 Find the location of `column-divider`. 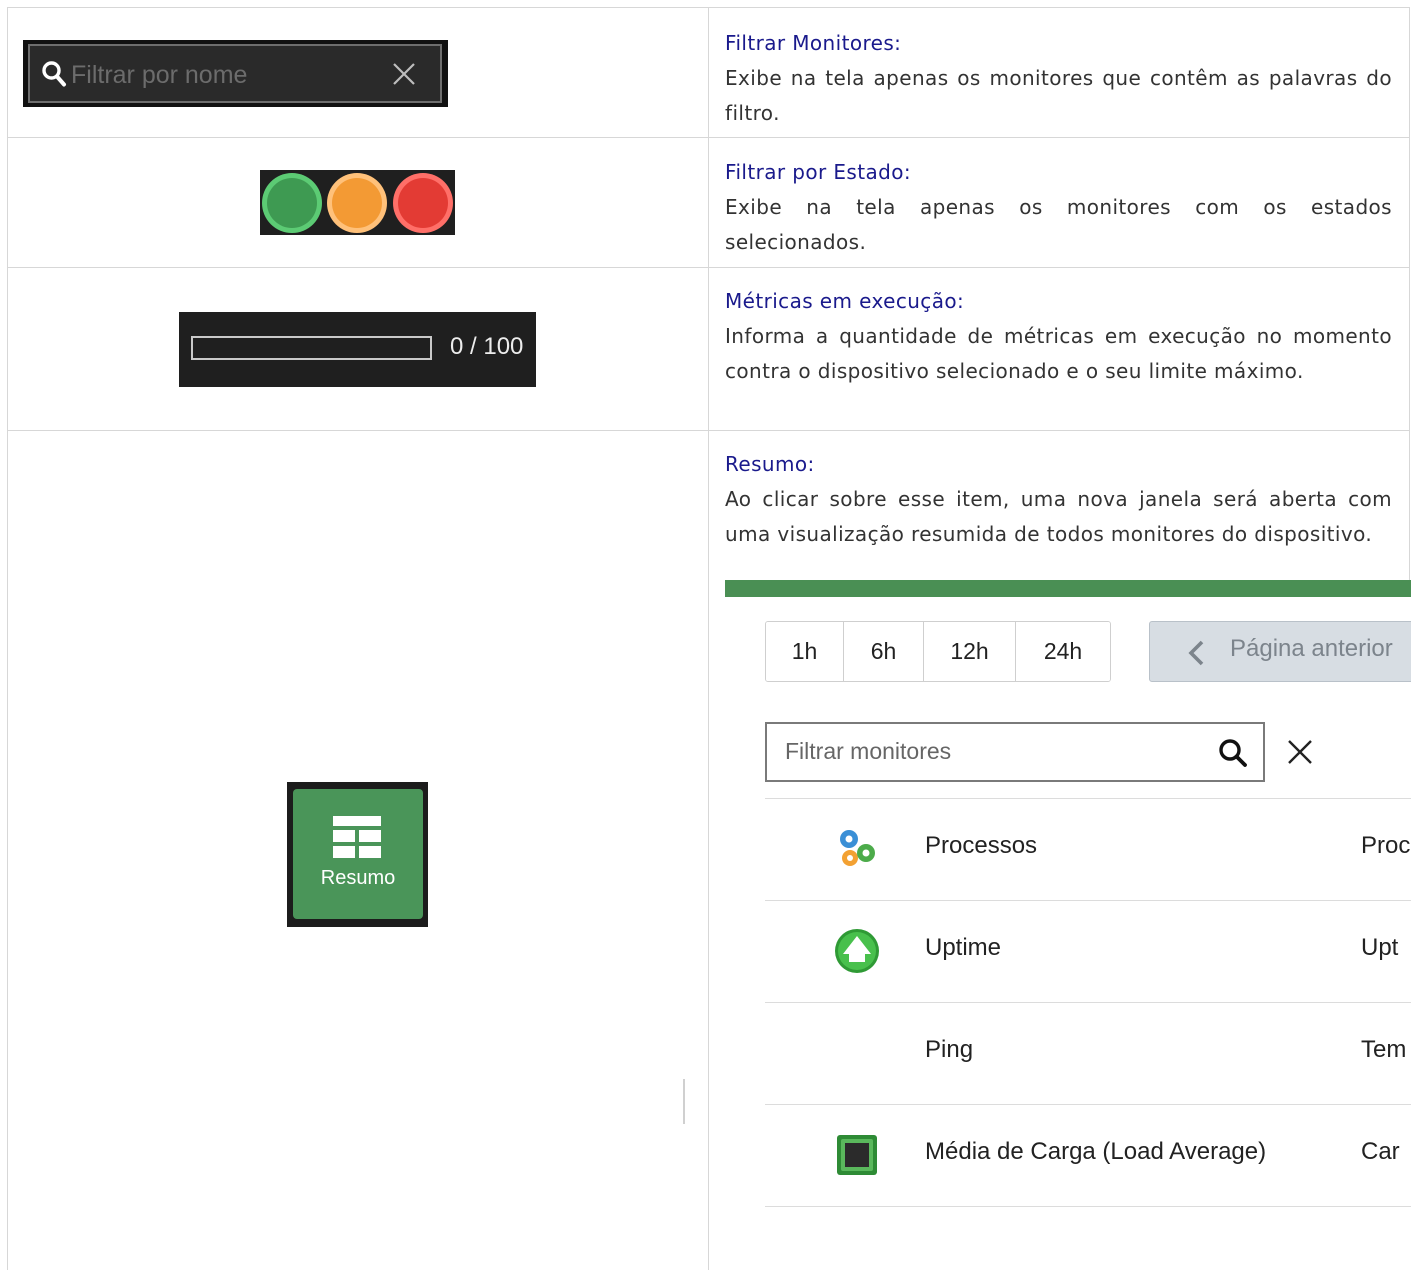

column-divider is located at coordinates (708, 638).